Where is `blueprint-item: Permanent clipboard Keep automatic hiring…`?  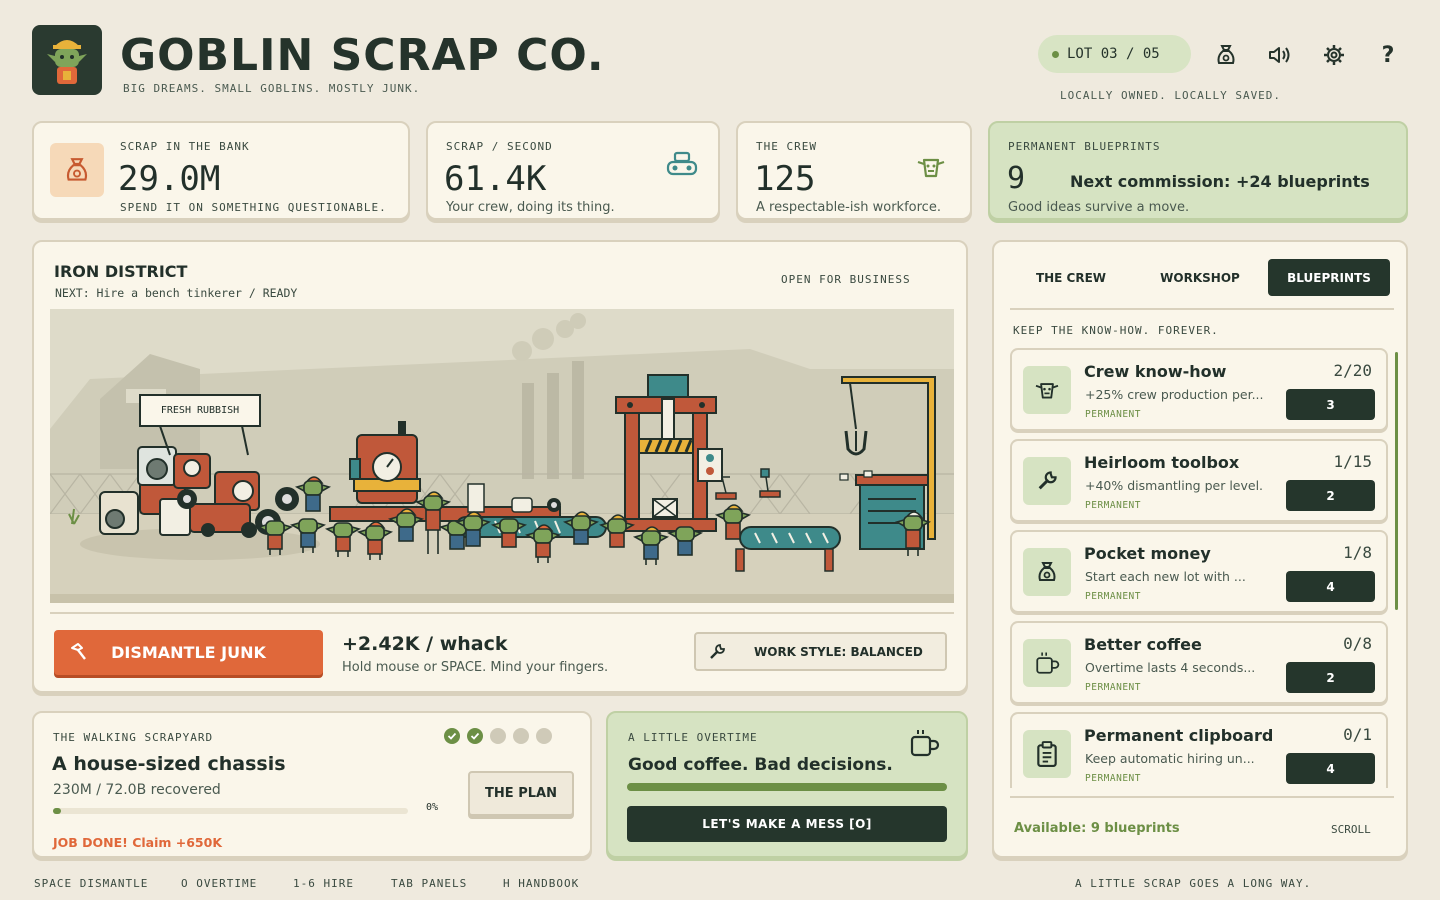 blueprint-item: Permanent clipboard Keep automatic hiring… is located at coordinates (1199, 750).